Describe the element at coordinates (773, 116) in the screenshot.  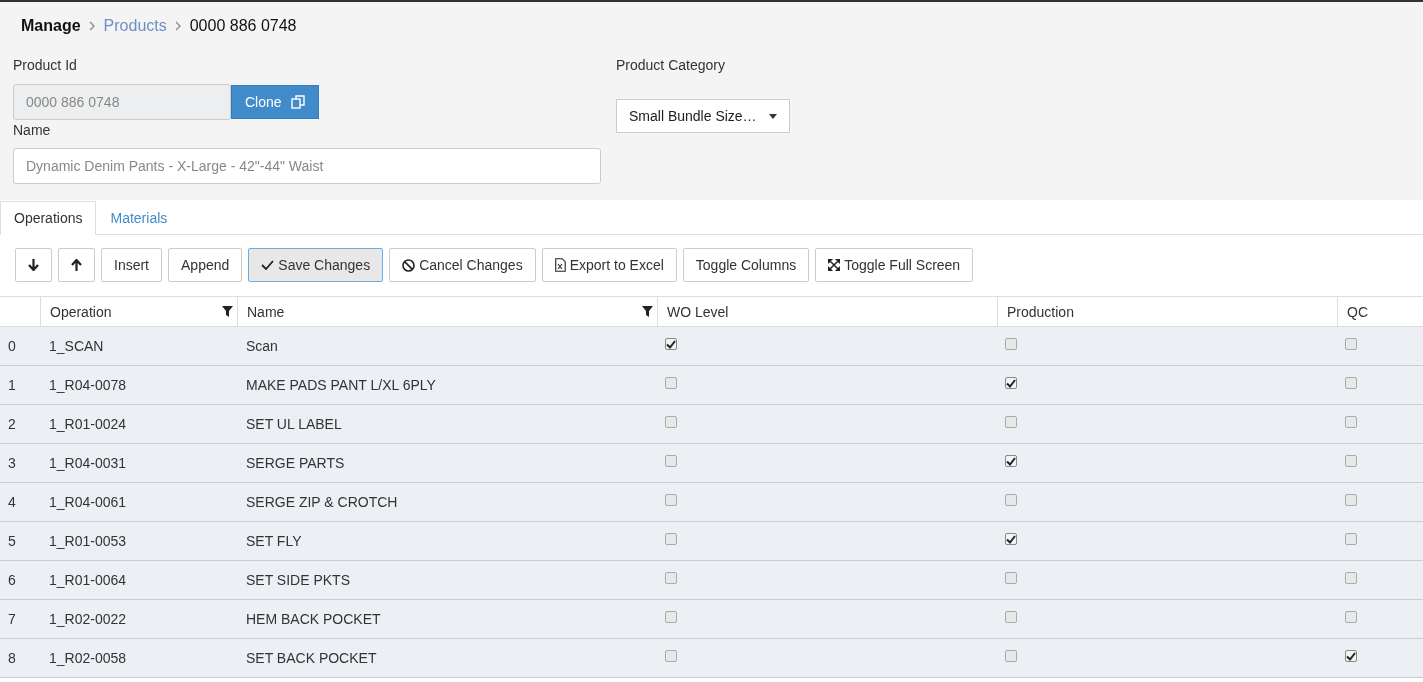
I see `caret-down-icon` at that location.